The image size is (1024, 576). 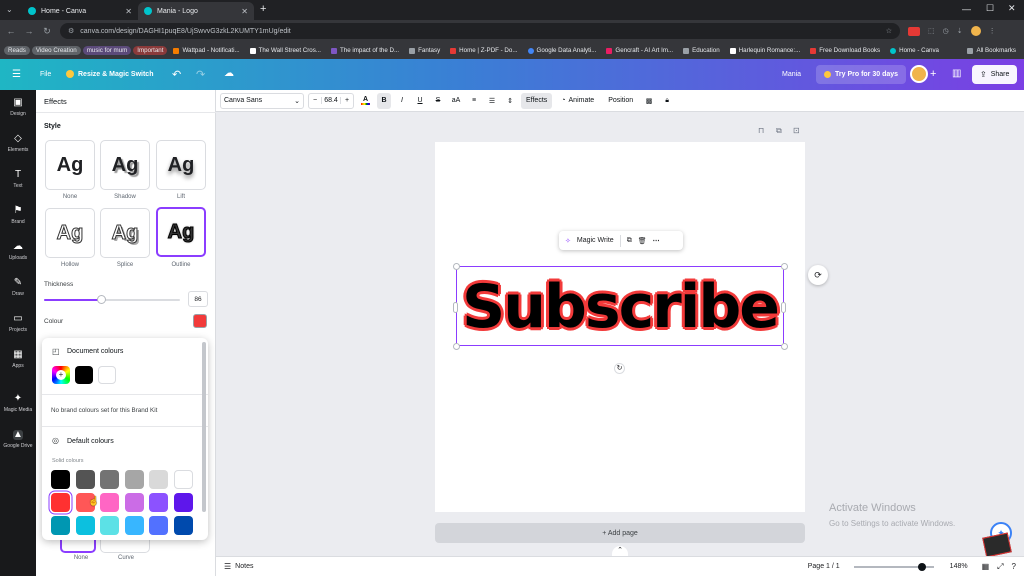 What do you see at coordinates (474, 101) in the screenshot?
I see `align-center-icon: ≡` at bounding box center [474, 101].